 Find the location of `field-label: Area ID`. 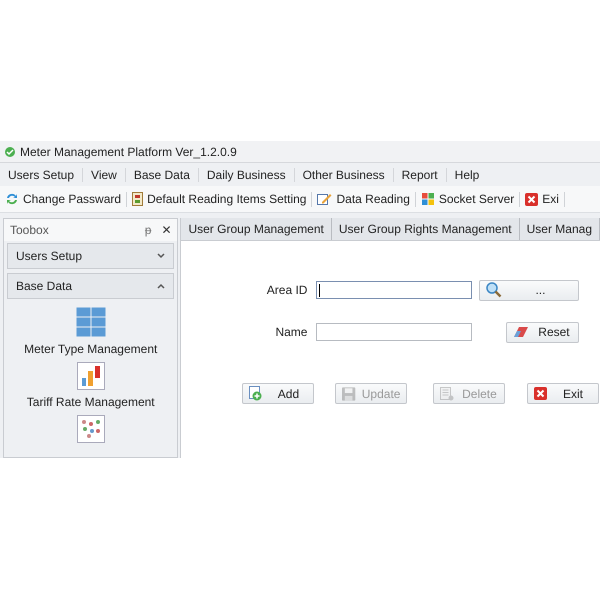

field-label: Area ID is located at coordinates (287, 290).